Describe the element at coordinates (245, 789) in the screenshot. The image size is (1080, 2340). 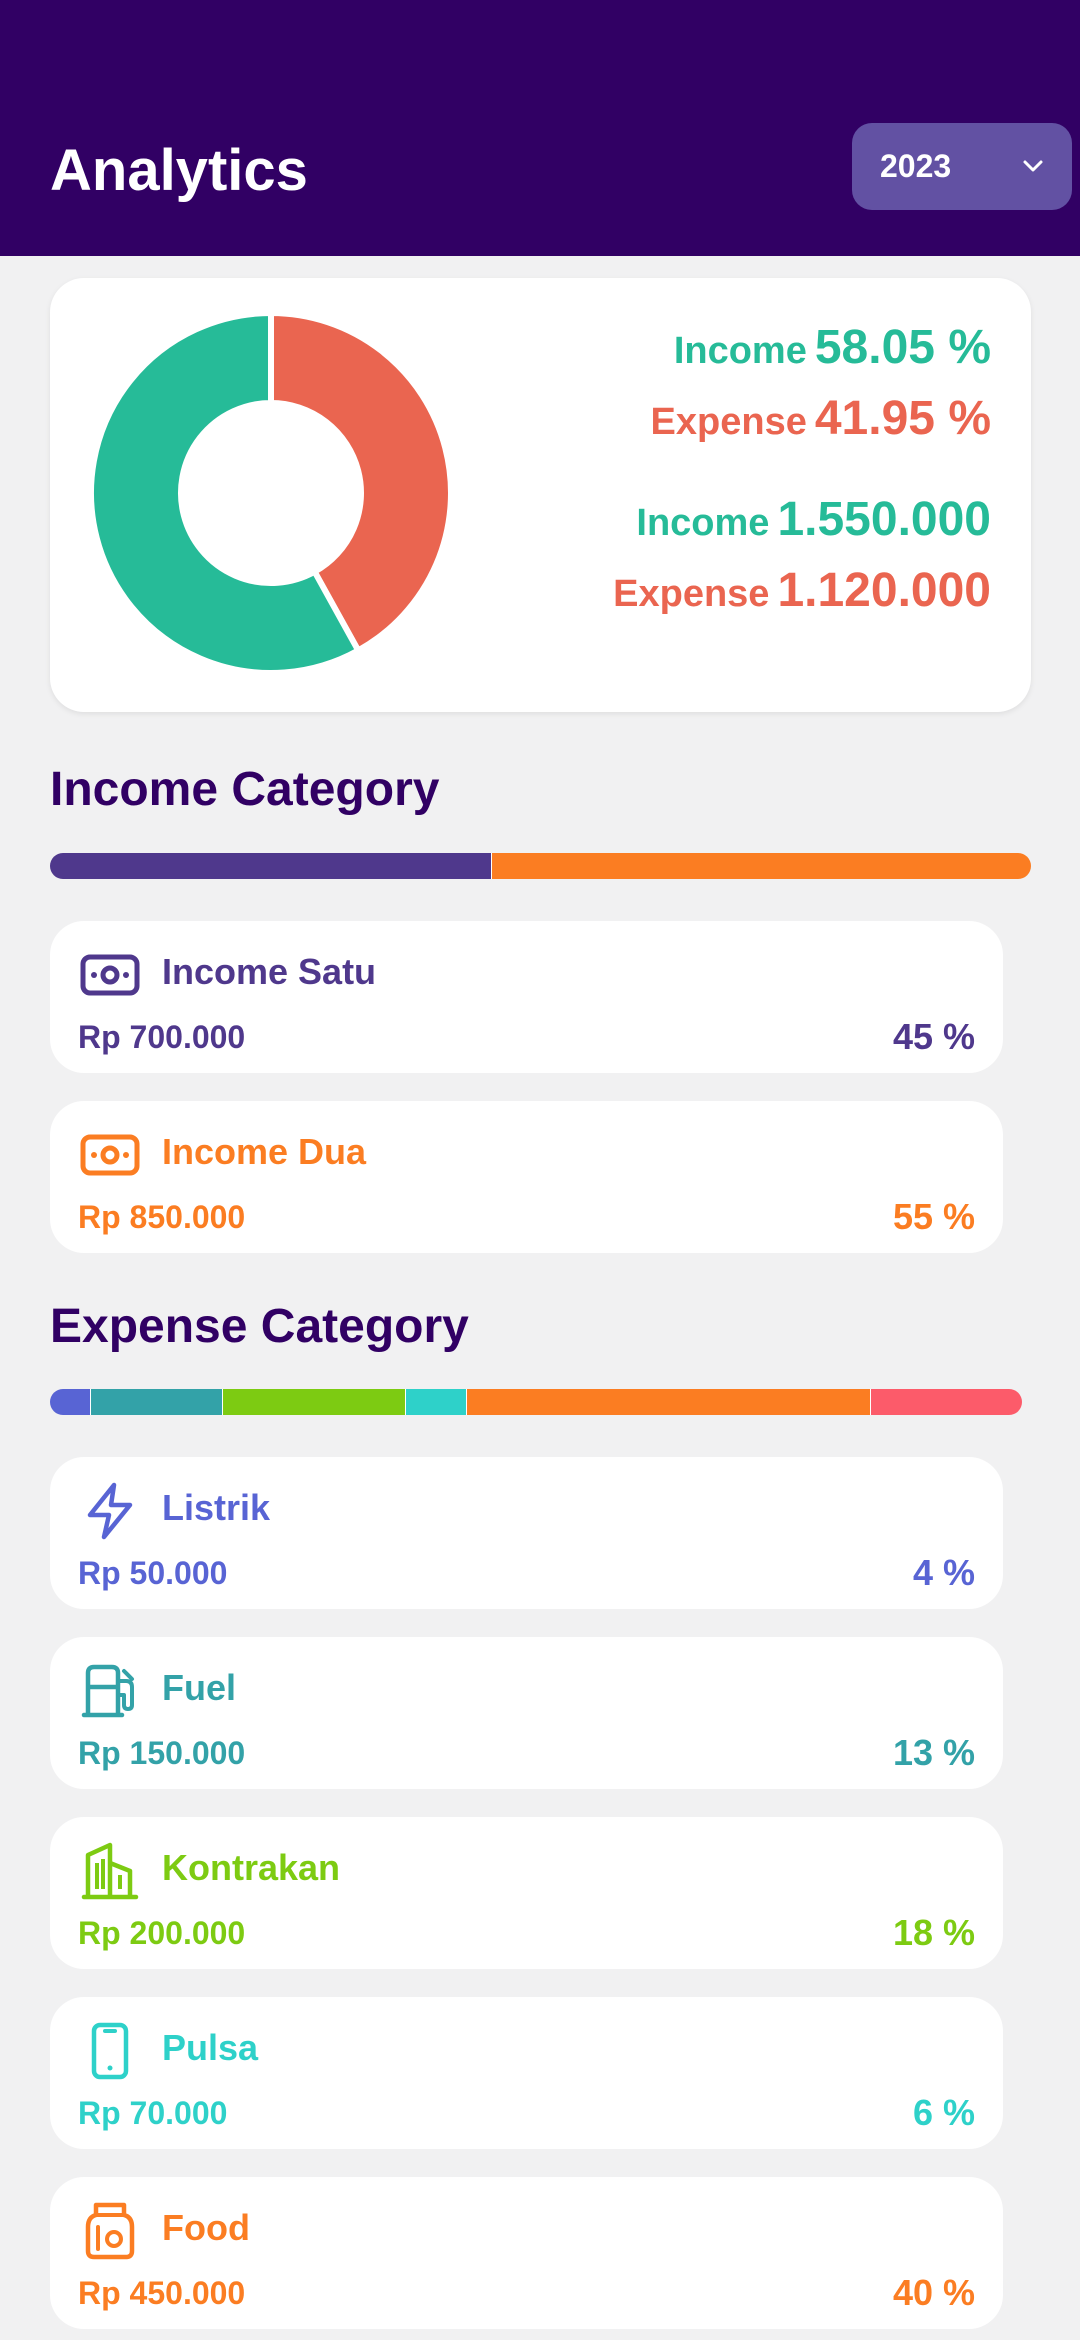
I see `income-category-title: Income Category` at that location.